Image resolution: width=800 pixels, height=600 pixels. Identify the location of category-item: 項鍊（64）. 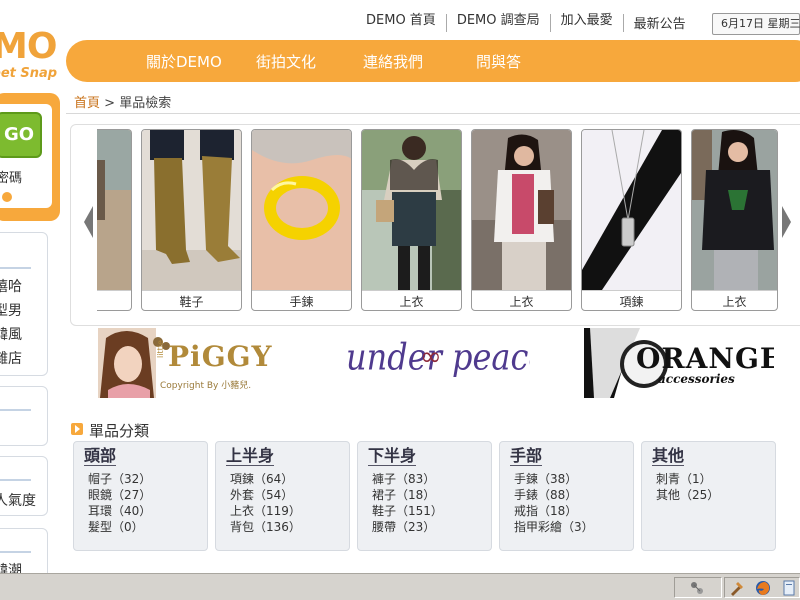
(265, 479).